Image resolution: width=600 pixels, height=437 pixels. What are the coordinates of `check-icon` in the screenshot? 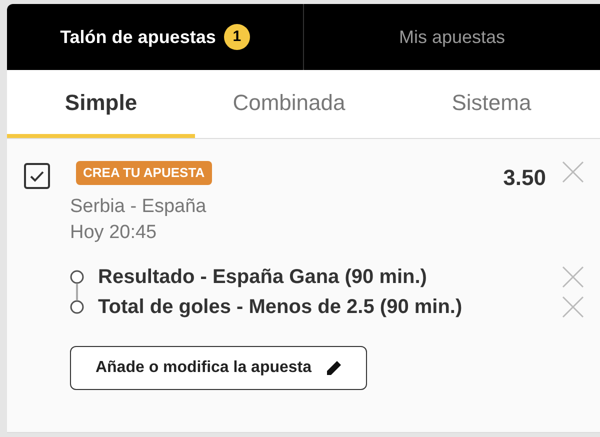 It's located at (37, 176).